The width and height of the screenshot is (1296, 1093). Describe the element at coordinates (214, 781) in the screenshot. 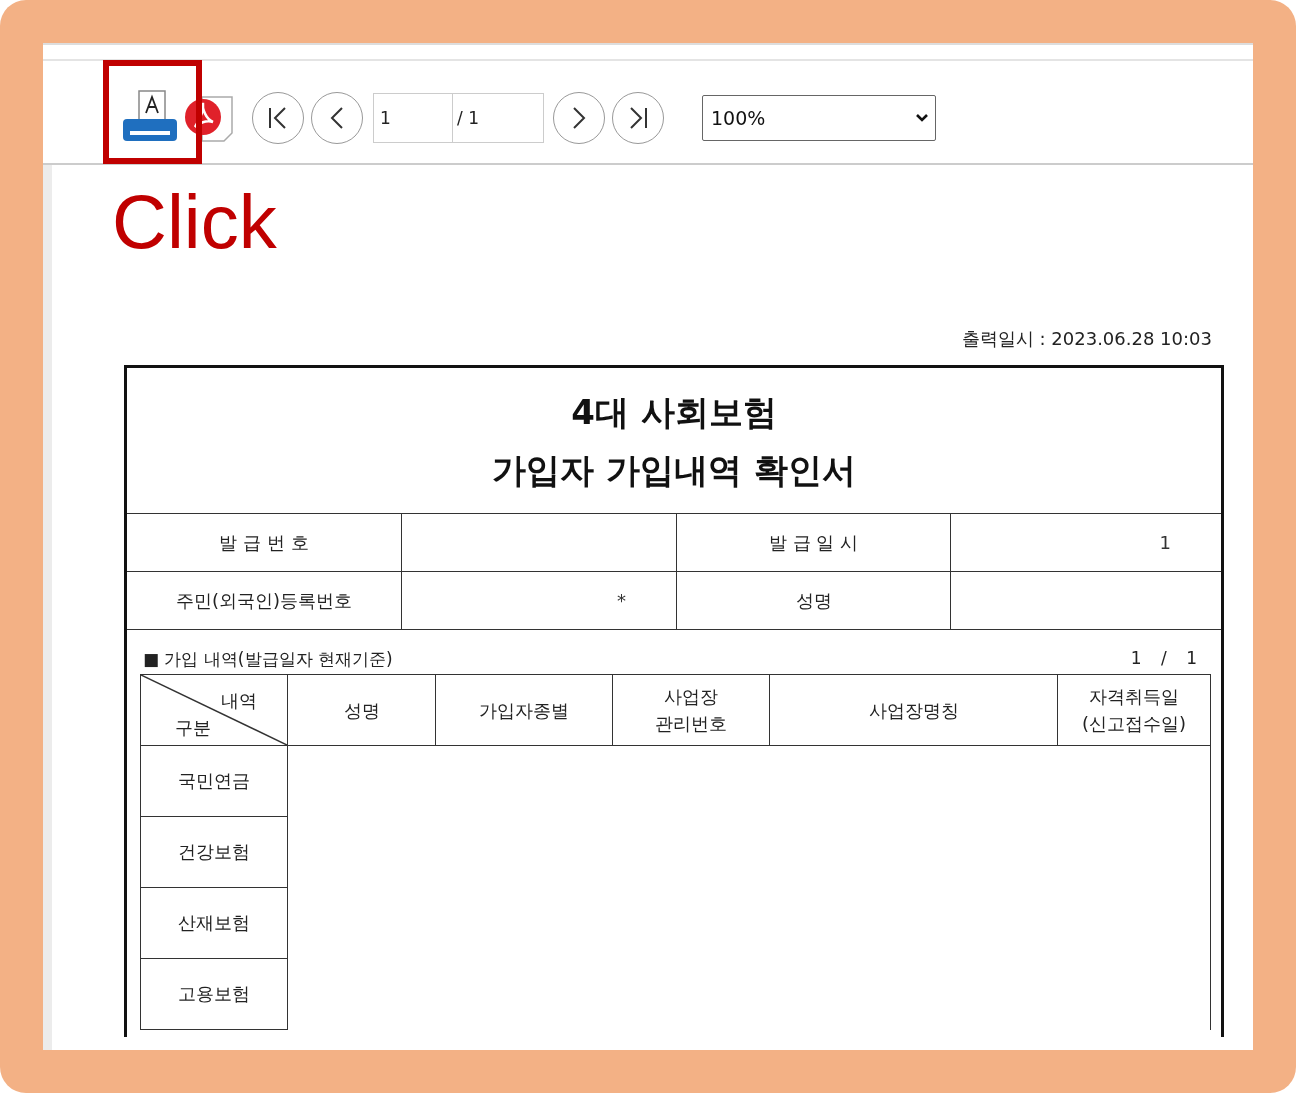

I see `row-header: 국민연금` at that location.